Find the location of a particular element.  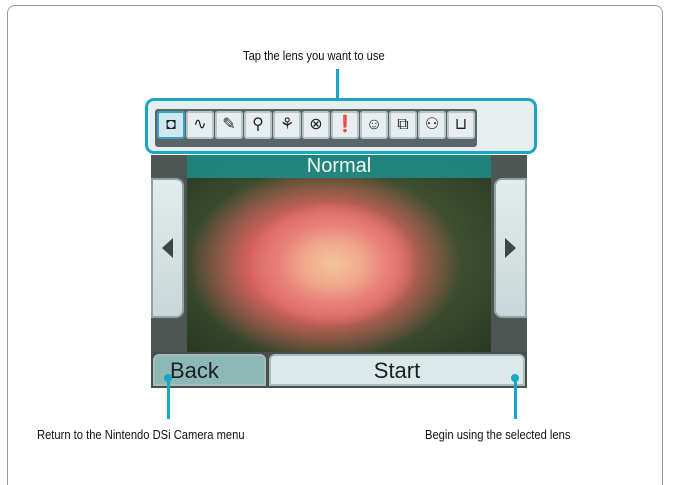

previous-lens-button is located at coordinates (167, 248).